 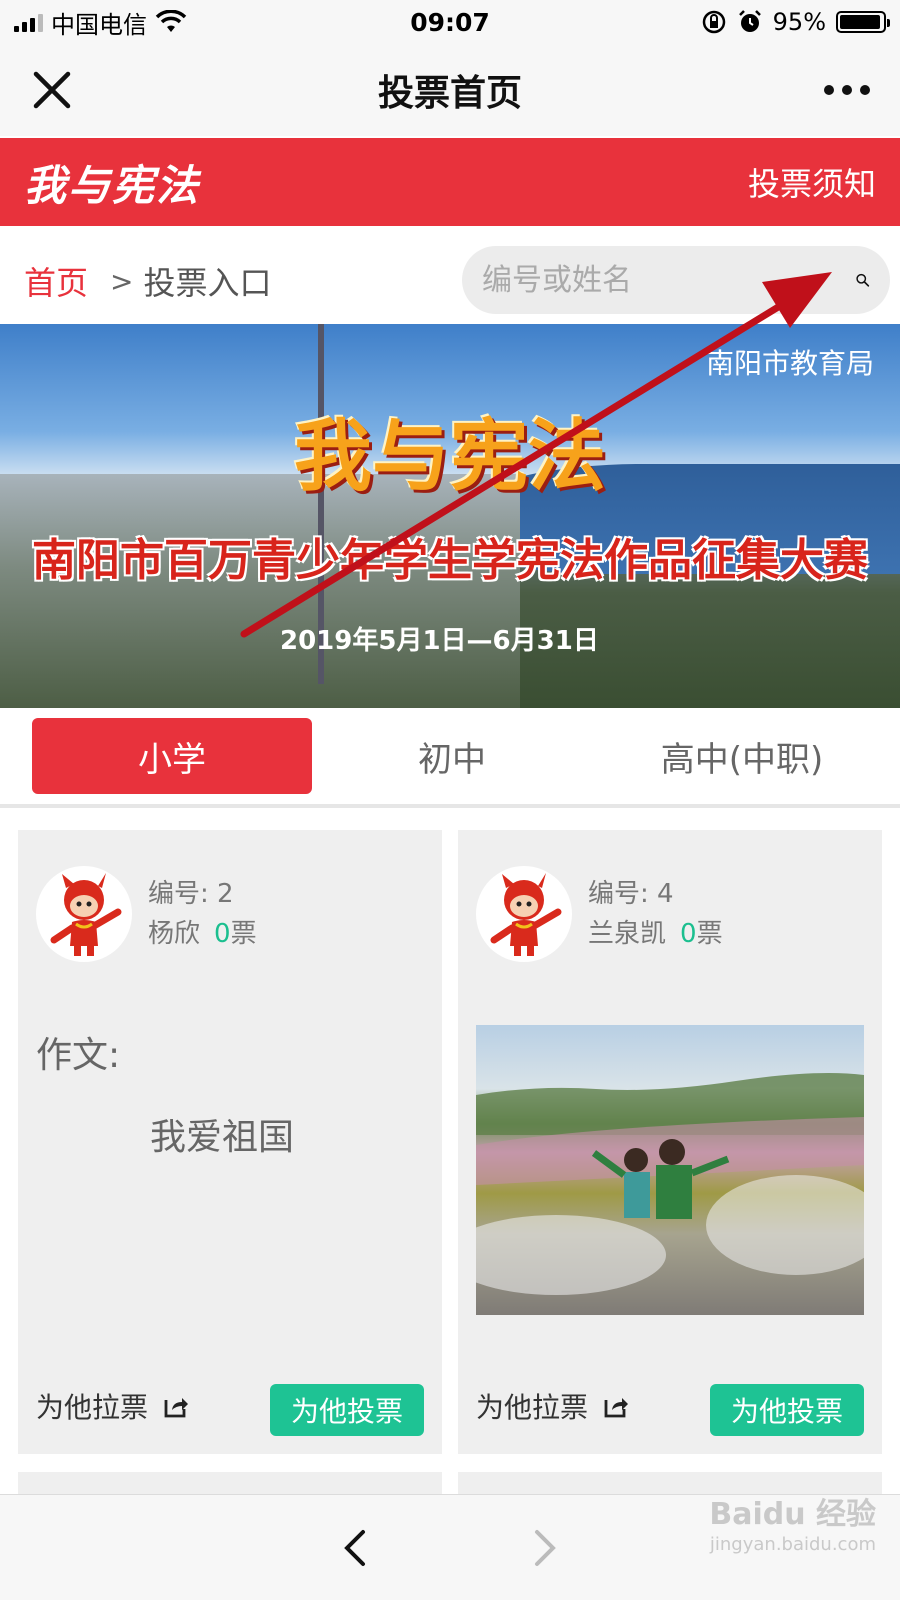 I want to click on close-icon, so click(x=52, y=90).